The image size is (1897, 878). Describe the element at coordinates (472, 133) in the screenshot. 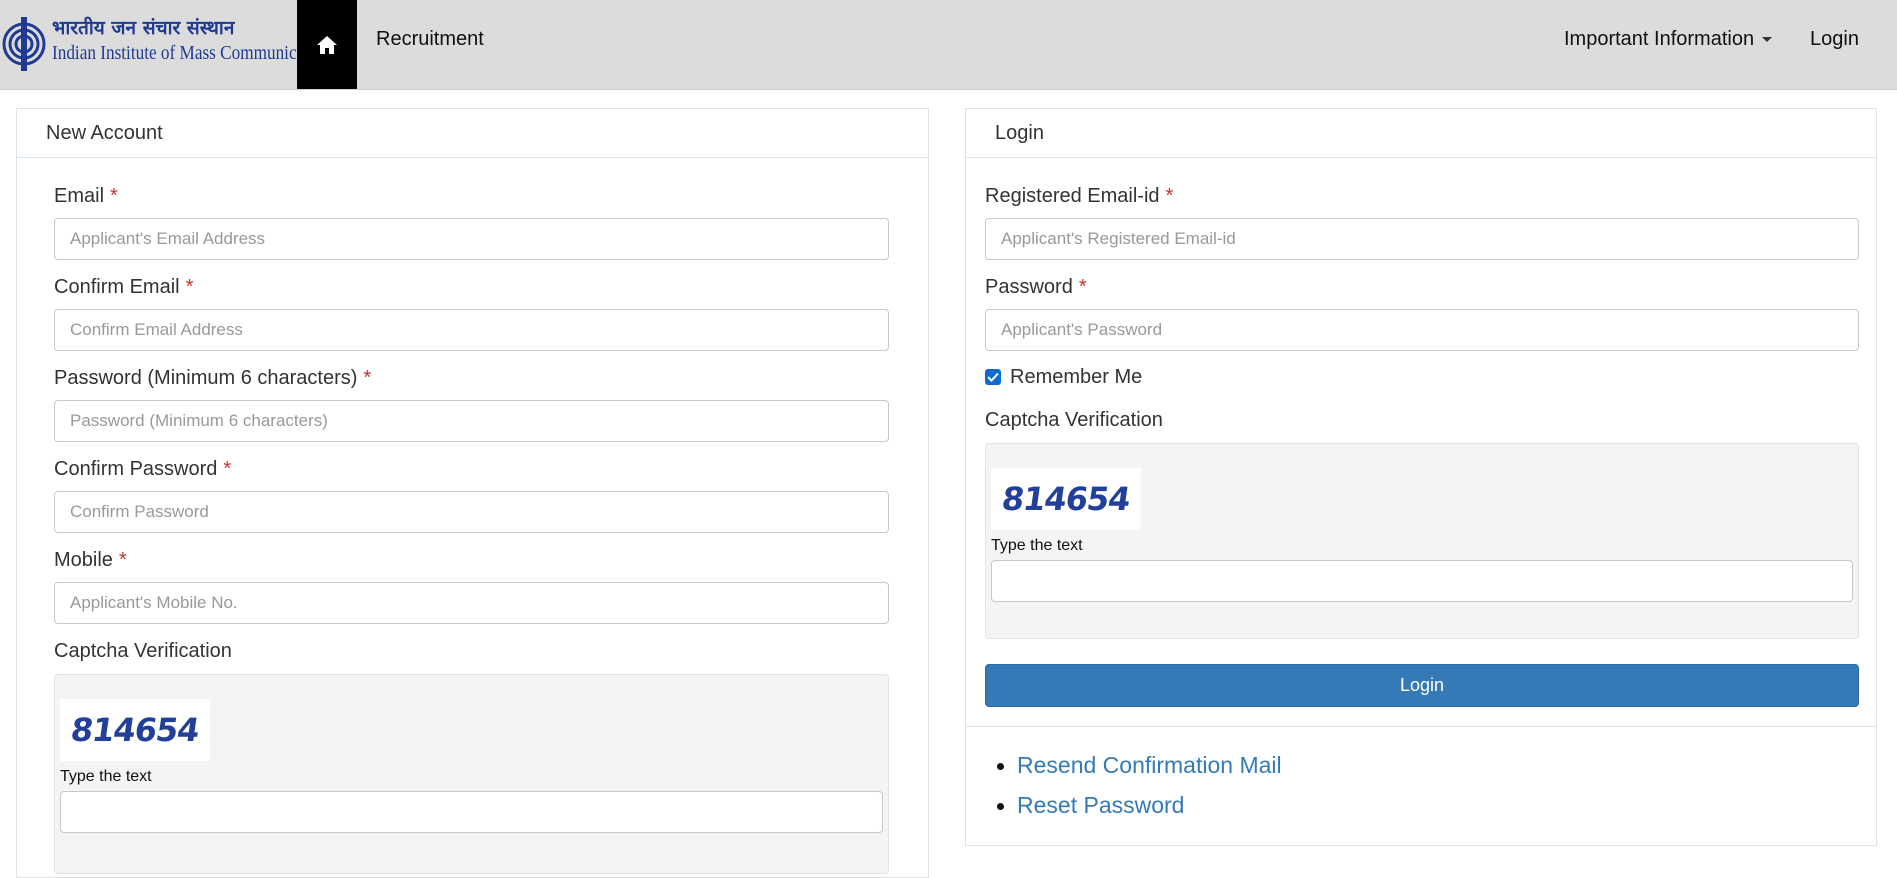

I see `new-account-header: New Account` at that location.